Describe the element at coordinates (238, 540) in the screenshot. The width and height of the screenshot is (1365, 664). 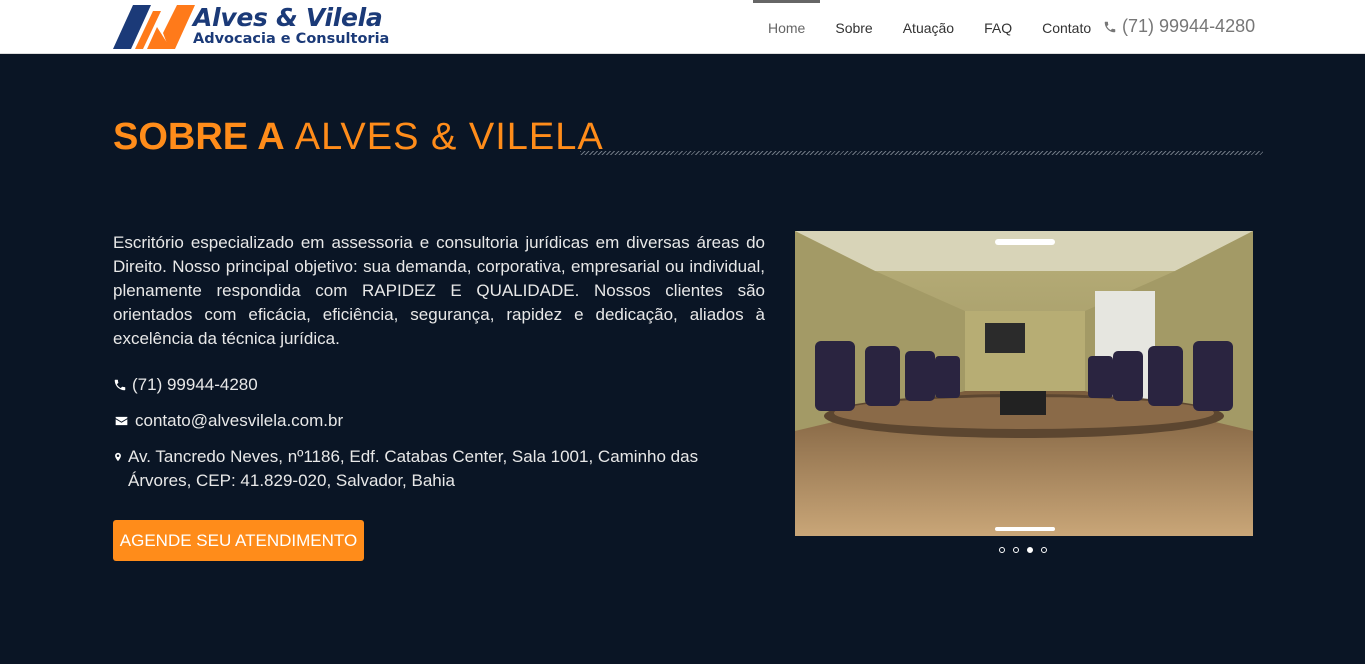
I see `schedule-appointment-button: AGENDE SEU ATENDIMENTO` at that location.